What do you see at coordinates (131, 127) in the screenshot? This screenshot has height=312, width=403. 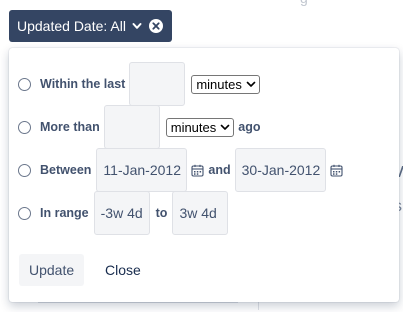 I see `more-than-input` at bounding box center [131, 127].